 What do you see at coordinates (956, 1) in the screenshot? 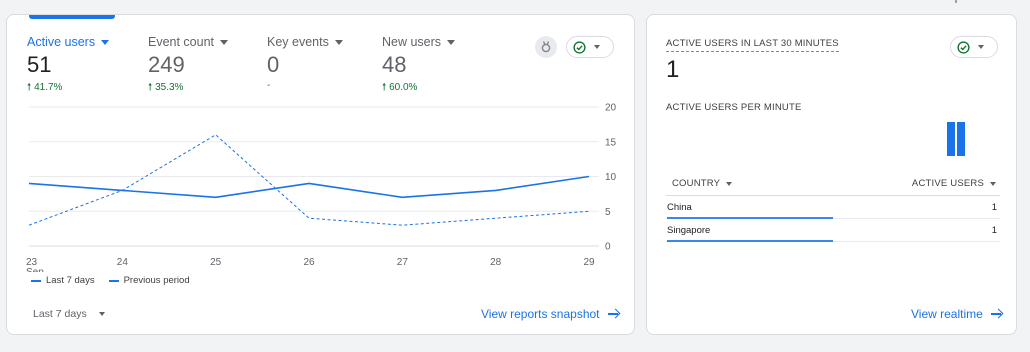
I see `window-corner-mark` at bounding box center [956, 1].